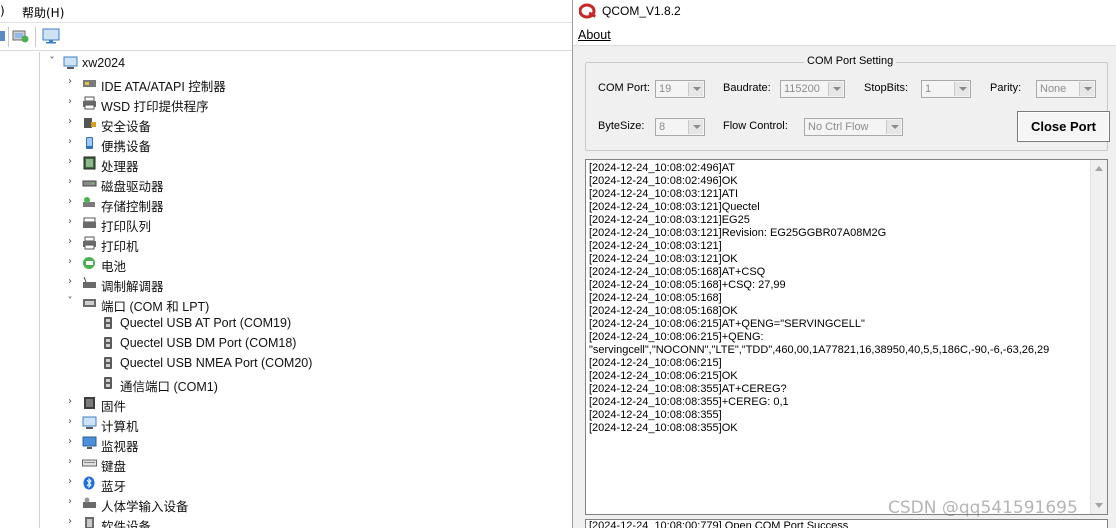 The image size is (1116, 528). Describe the element at coordinates (1053, 89) in the screenshot. I see `parity-value: None` at that location.